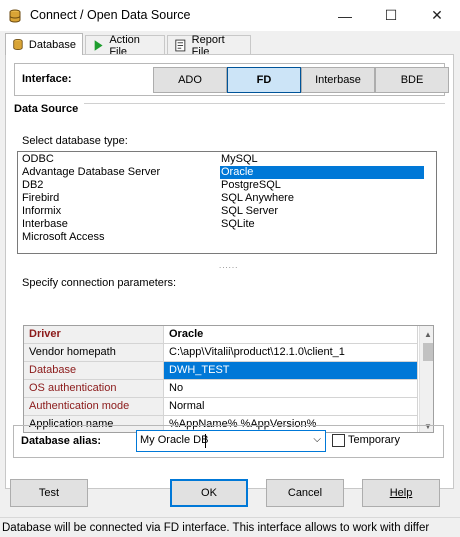 The image size is (460, 537). What do you see at coordinates (180, 45) in the screenshot?
I see `report-icon` at bounding box center [180, 45].